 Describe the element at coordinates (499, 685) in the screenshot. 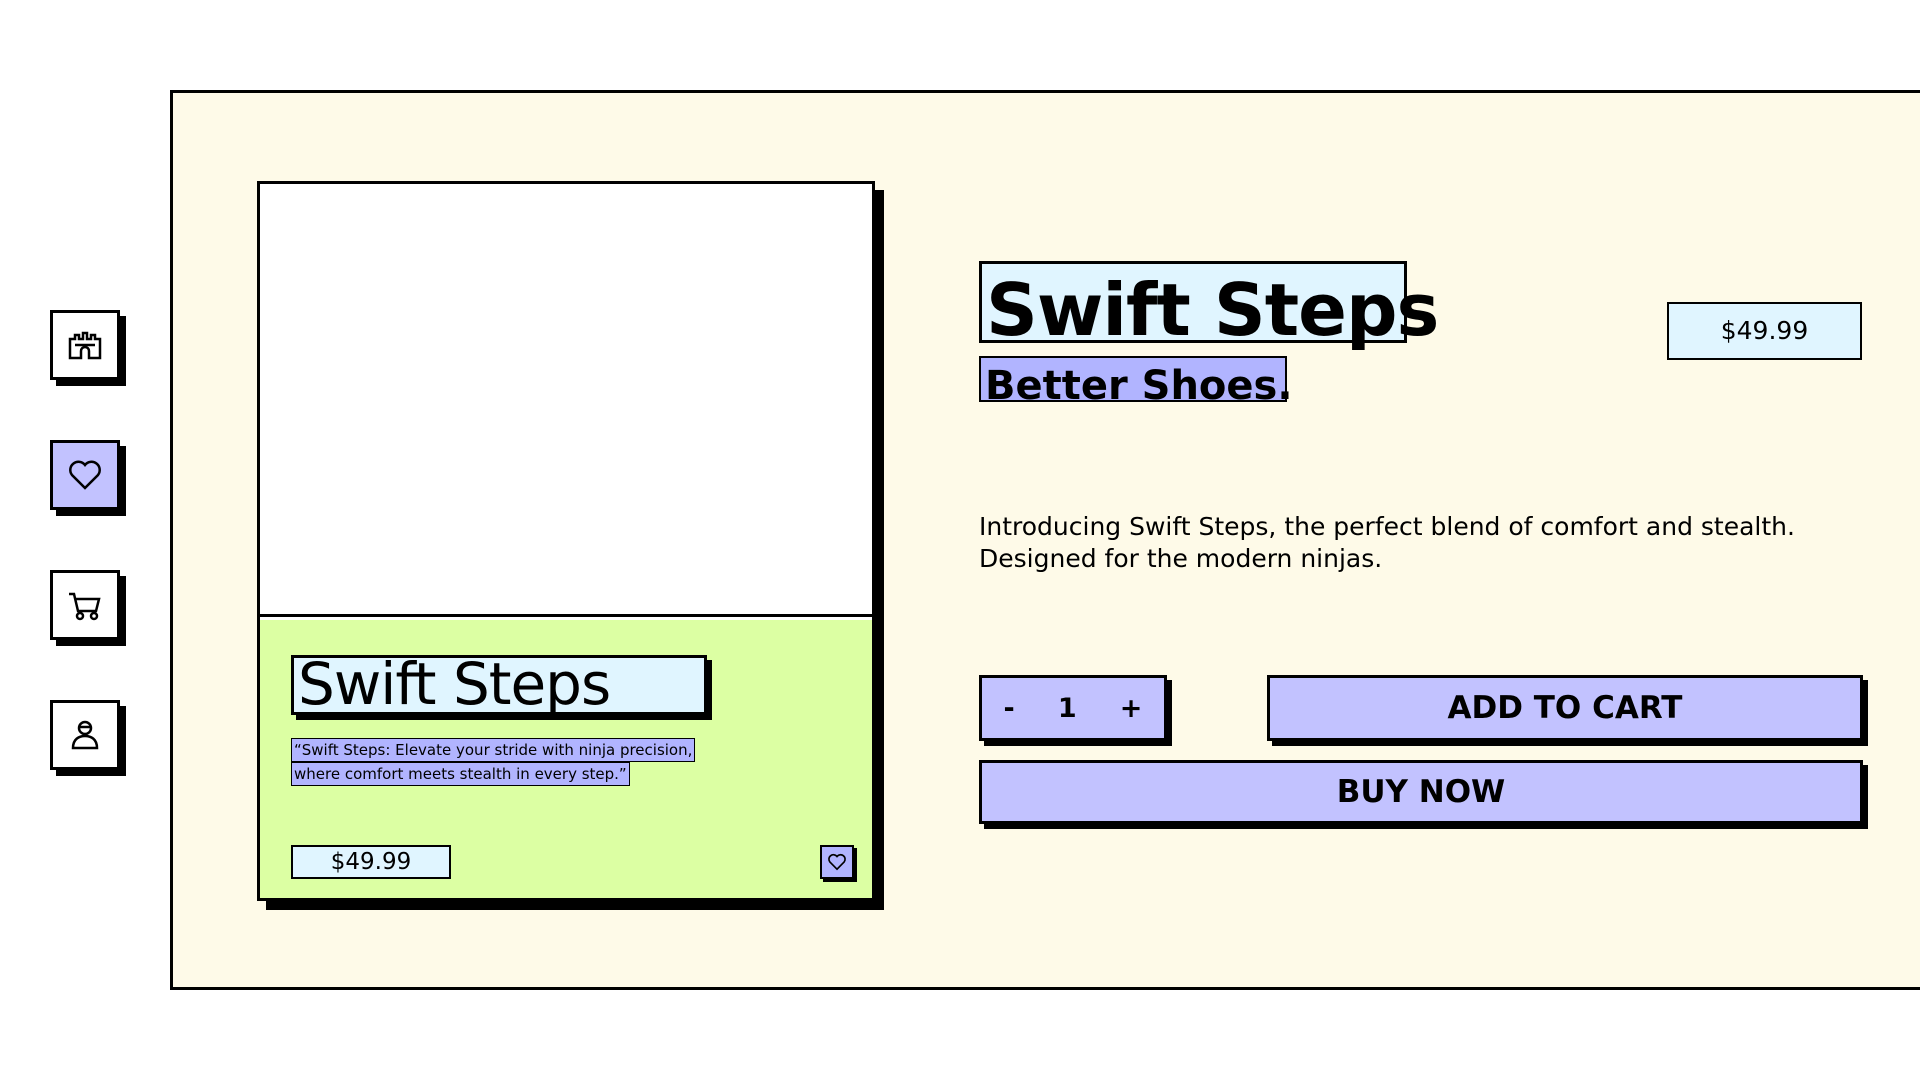

I see `card-title: Swift Steps` at that location.